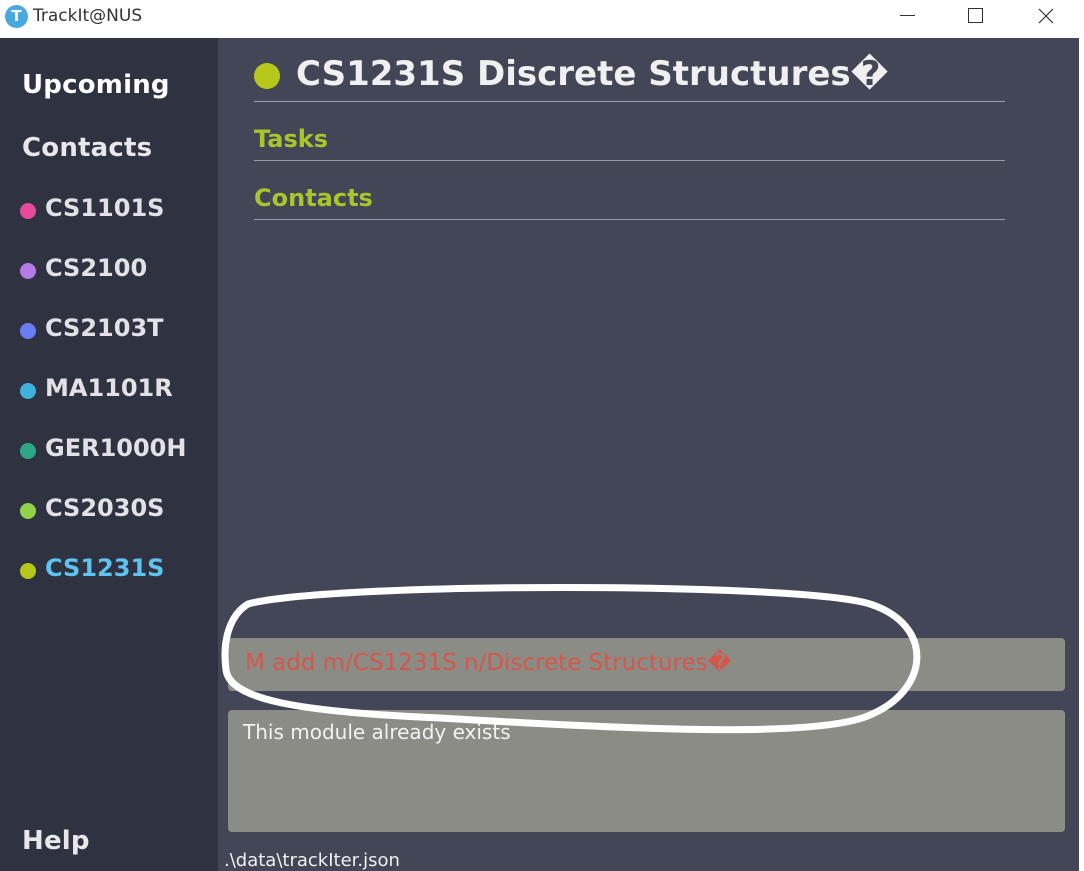  What do you see at coordinates (542, 19) in the screenshot?
I see `title-bar: T TrackIt@NUS` at bounding box center [542, 19].